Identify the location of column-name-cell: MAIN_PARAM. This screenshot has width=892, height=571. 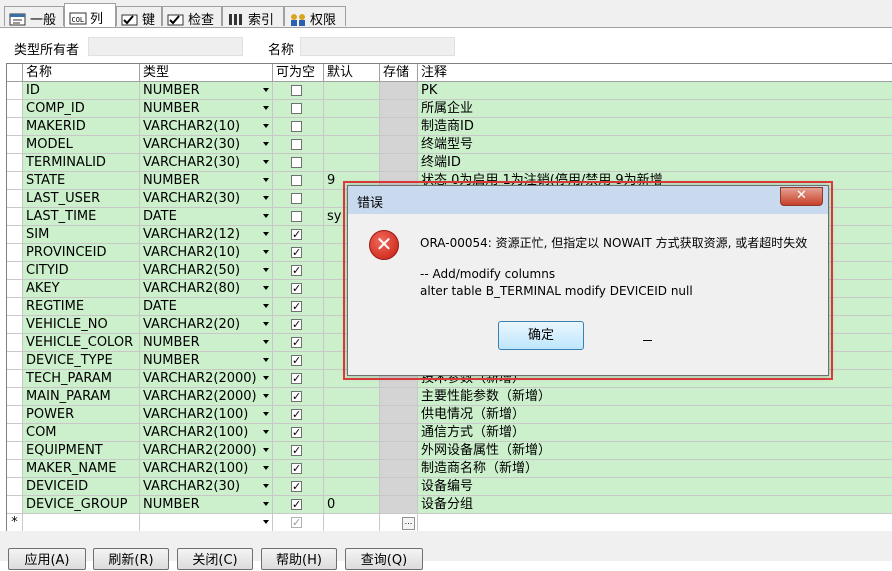
(81, 397).